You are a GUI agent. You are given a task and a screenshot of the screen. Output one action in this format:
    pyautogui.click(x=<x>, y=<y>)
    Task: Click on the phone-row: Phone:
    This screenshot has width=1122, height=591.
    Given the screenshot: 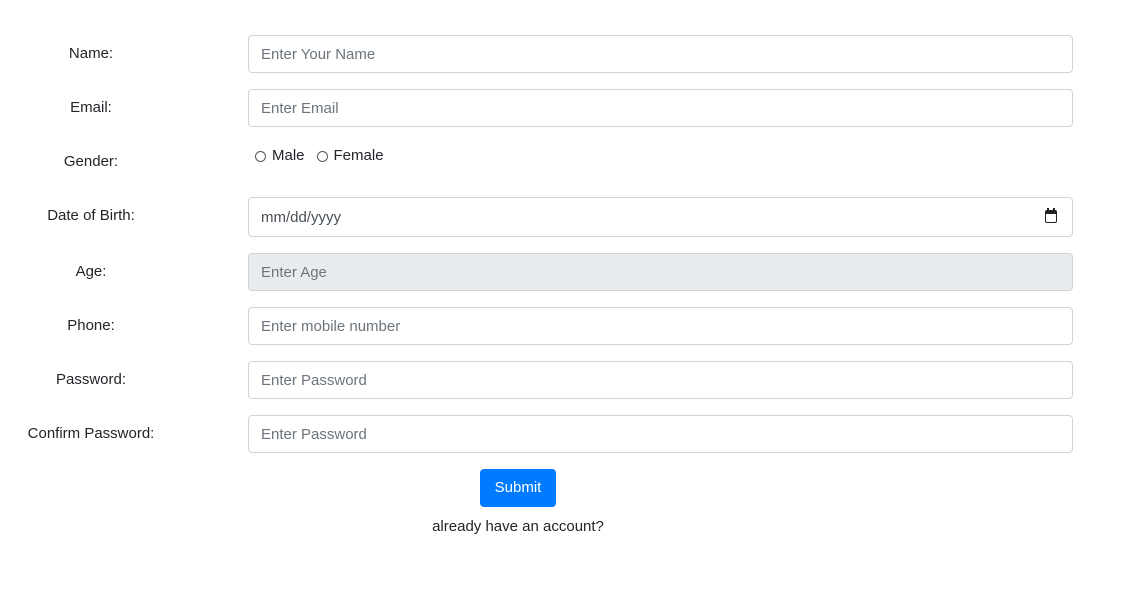 What is the action you would take?
    pyautogui.click(x=561, y=327)
    